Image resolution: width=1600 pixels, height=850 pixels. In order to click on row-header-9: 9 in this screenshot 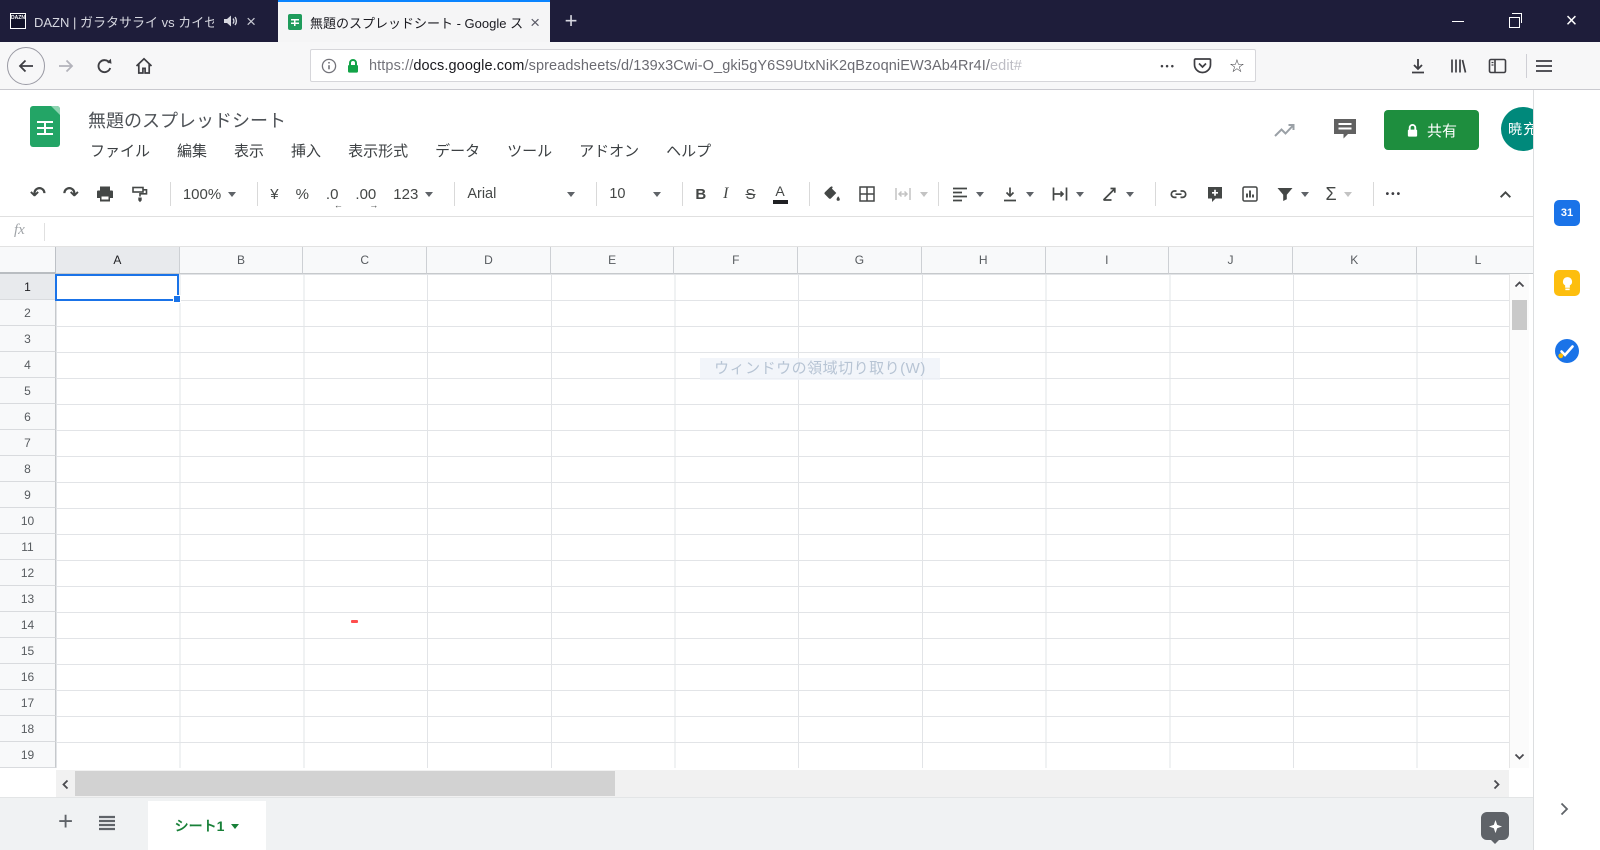, I will do `click(28, 495)`.